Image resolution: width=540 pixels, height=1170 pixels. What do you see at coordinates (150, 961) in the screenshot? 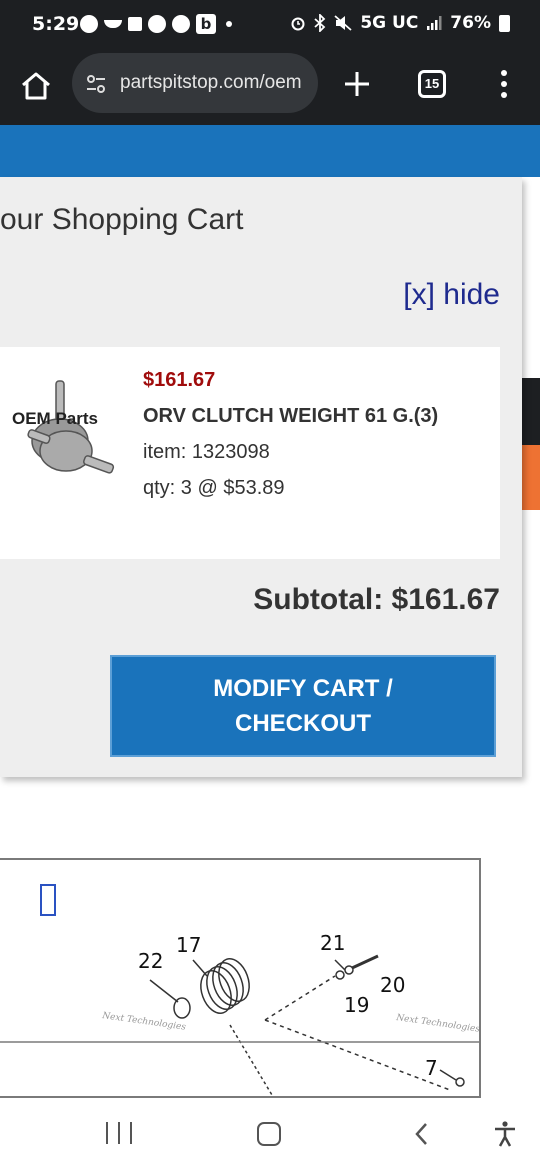
I see `callout-22: 22` at bounding box center [150, 961].